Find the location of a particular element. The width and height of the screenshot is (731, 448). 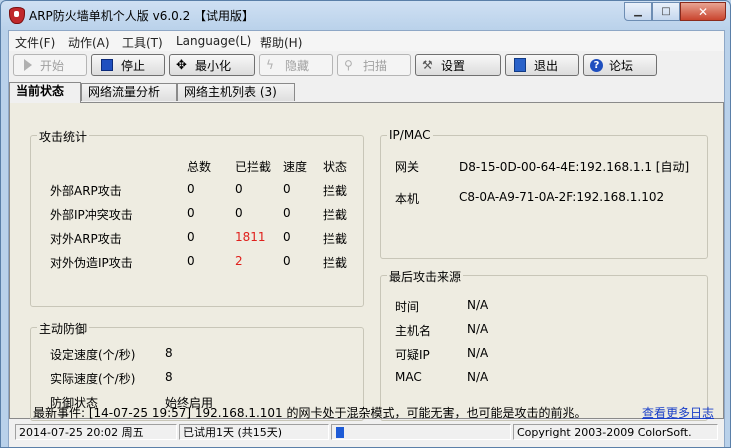

toolbar: 开始 停止 ✥ 最小化 ϟ 隐藏 ⚲ 扫描 ⚒ 设置 退出 ? 论坛 is located at coordinates (366, 67).